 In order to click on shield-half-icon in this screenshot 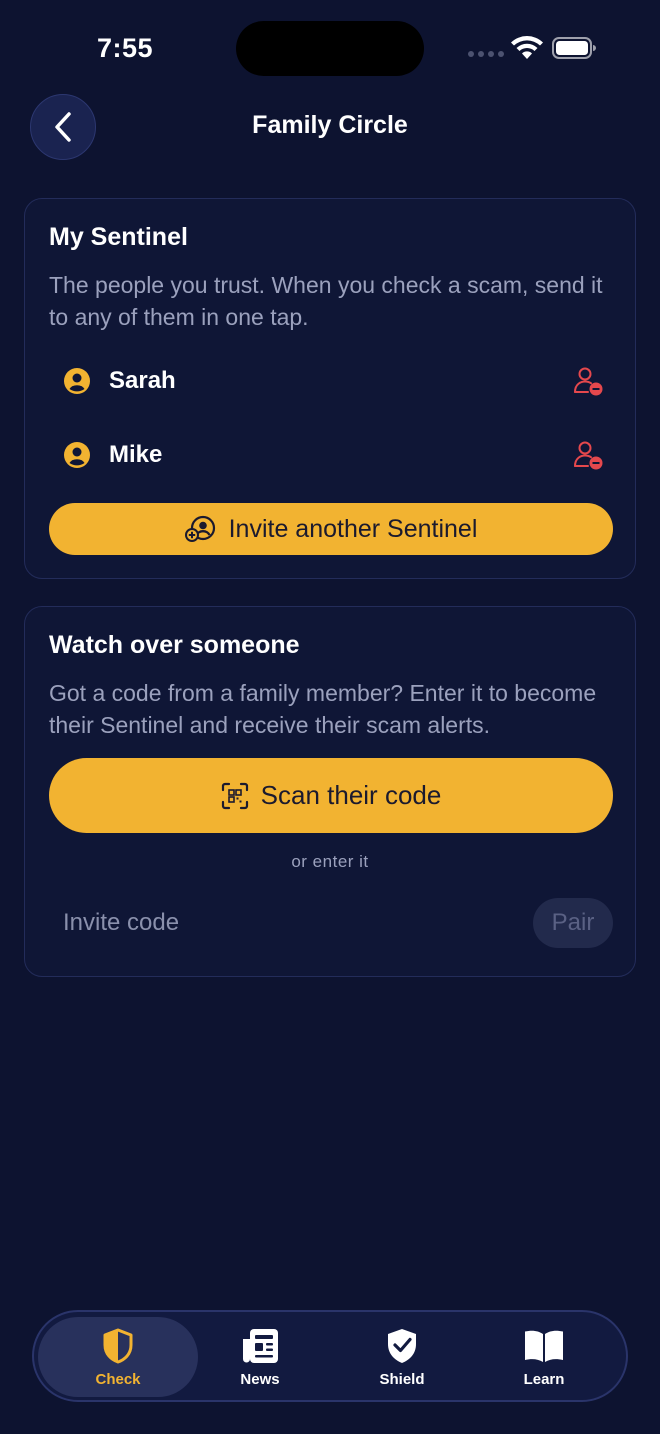, I will do `click(118, 1345)`.